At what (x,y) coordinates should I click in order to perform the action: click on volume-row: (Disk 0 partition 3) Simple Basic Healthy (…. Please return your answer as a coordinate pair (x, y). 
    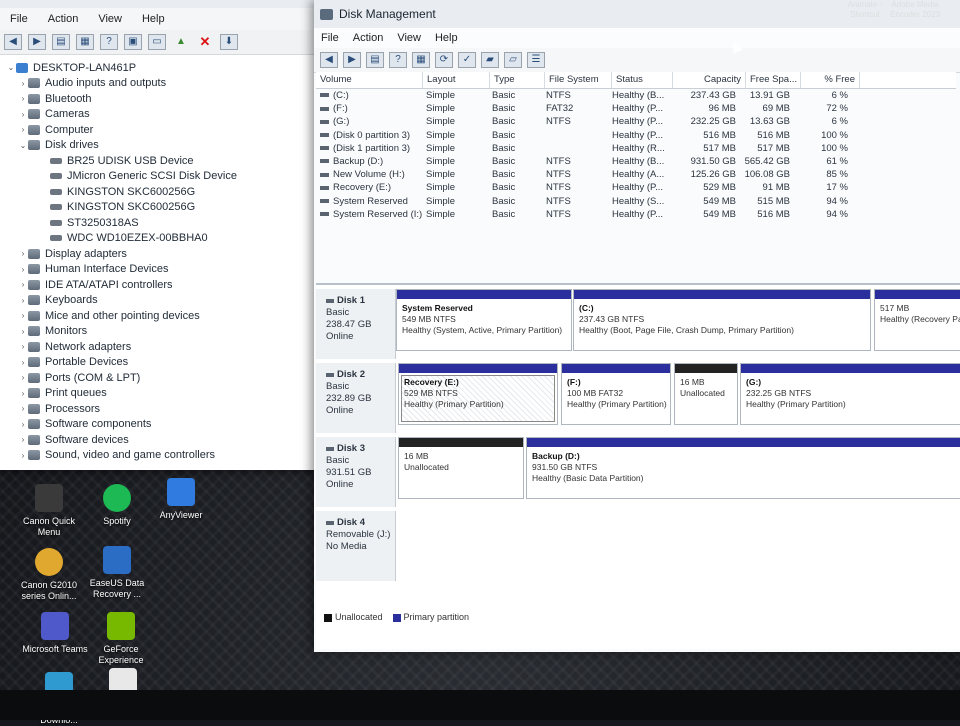
    Looking at the image, I should click on (636, 135).